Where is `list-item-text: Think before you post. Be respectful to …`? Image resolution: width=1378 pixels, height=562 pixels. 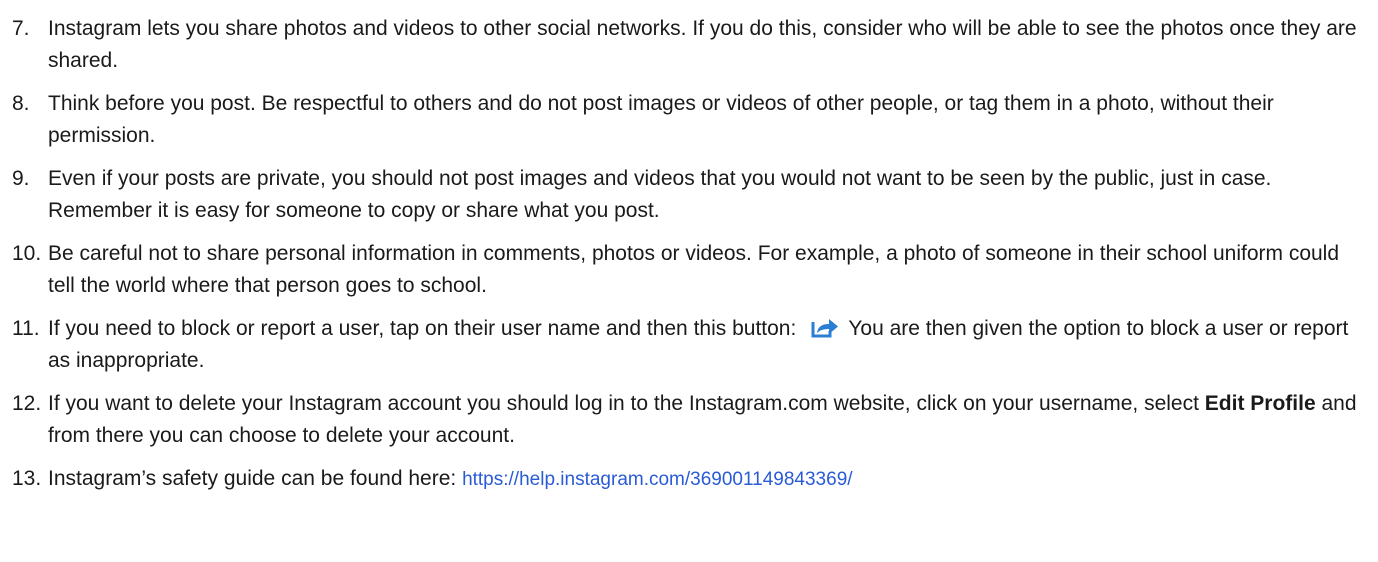
list-item-text: Think before you post. Be respectful to … is located at coordinates (661, 119).